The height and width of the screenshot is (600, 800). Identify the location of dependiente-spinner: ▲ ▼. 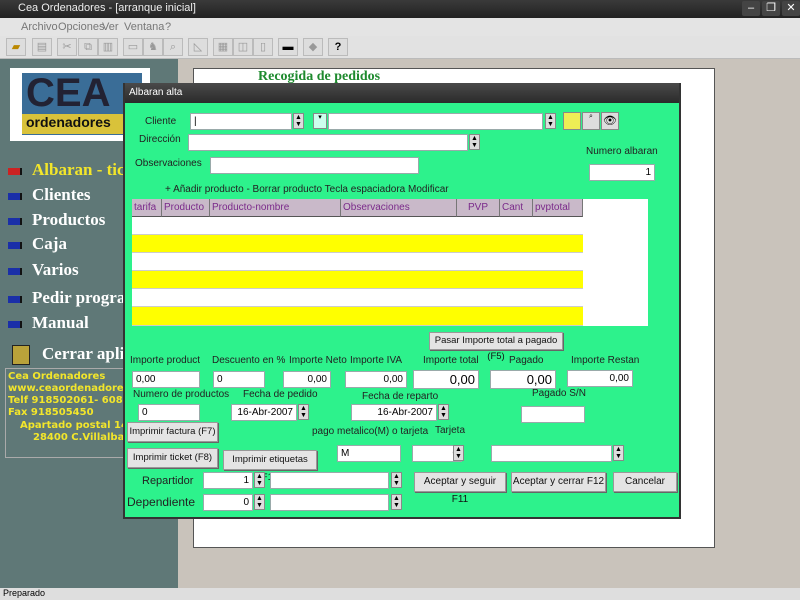
(259, 502).